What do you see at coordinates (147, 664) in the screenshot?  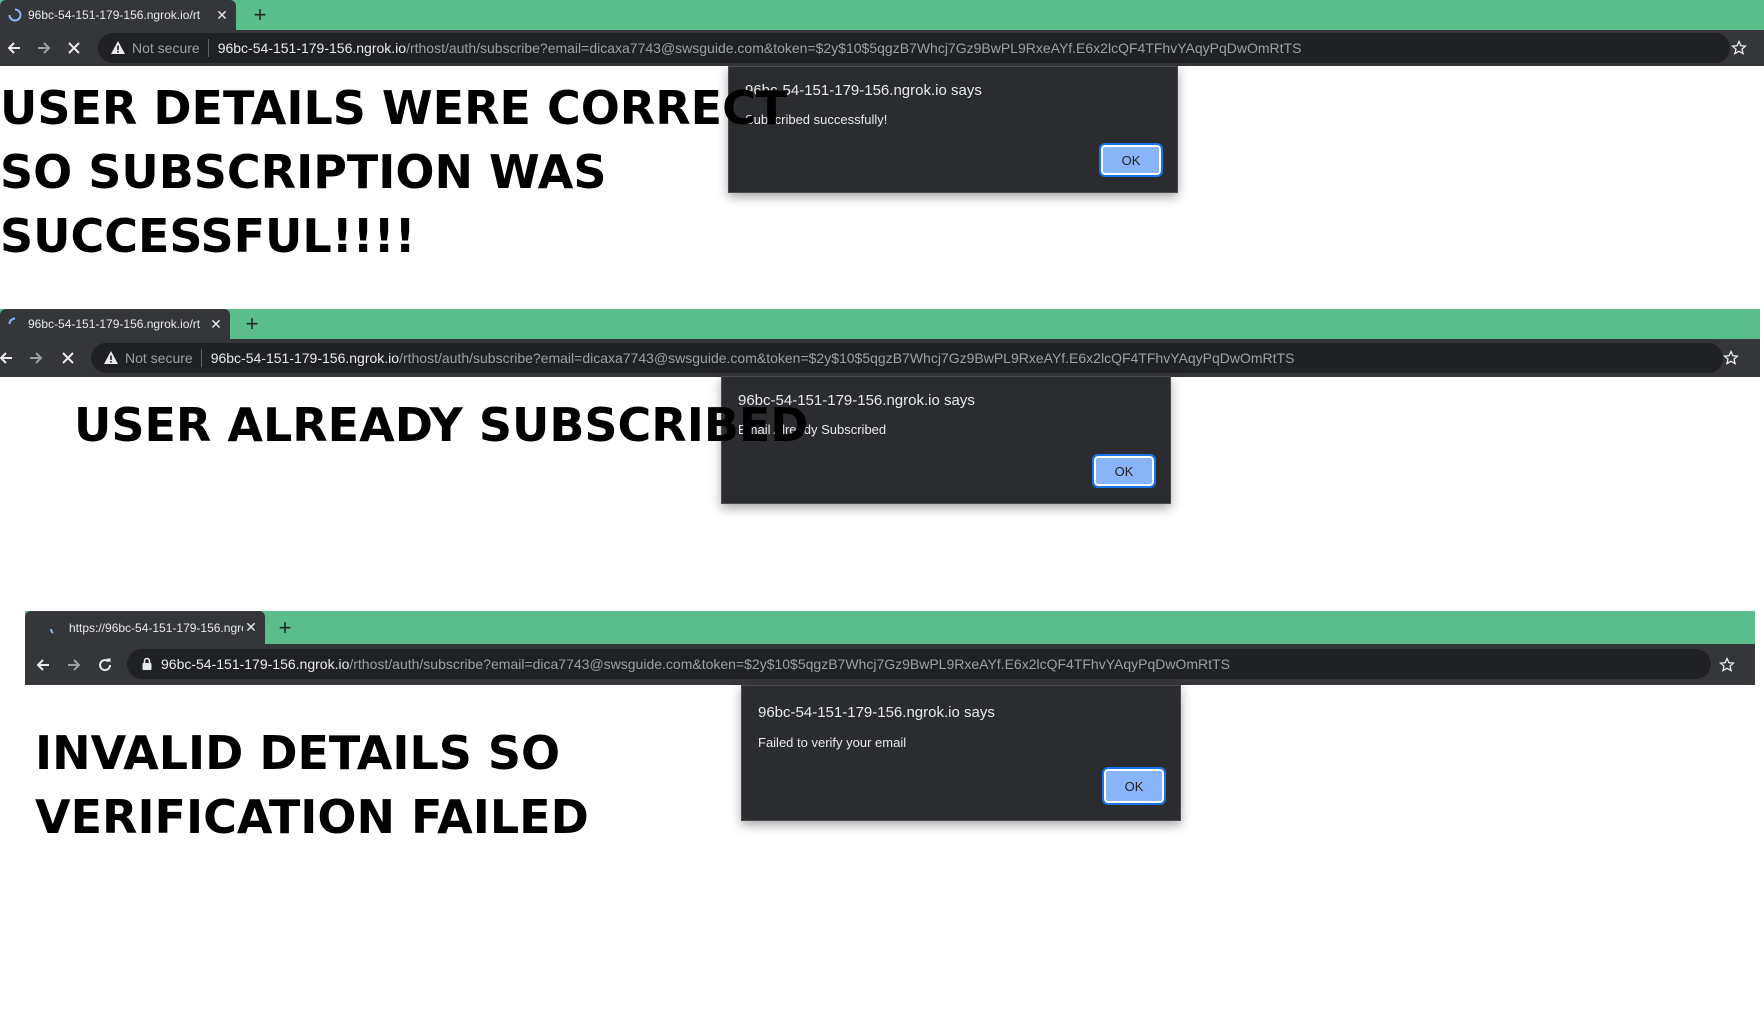 I see `lock-icon` at bounding box center [147, 664].